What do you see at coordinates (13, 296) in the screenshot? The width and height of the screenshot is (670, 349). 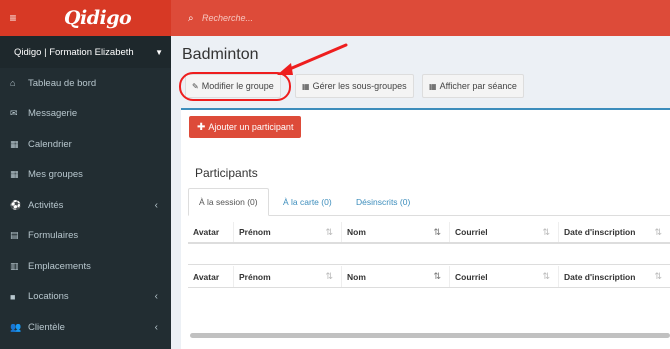 I see `briefcase-icon: ■` at bounding box center [13, 296].